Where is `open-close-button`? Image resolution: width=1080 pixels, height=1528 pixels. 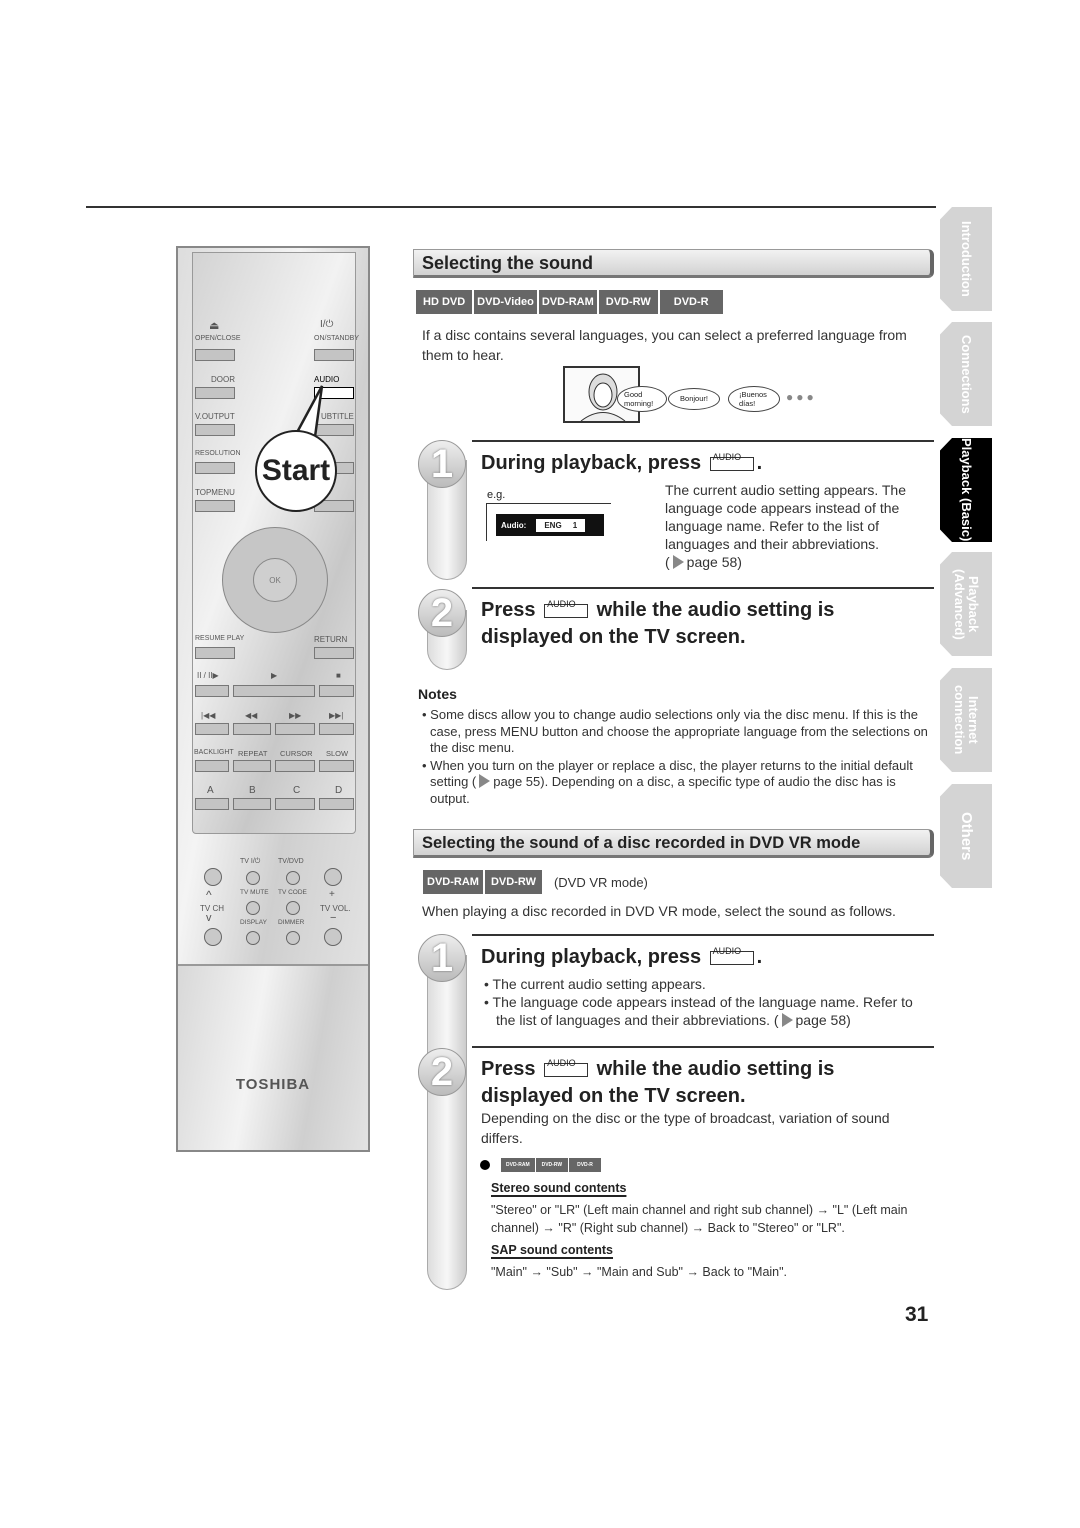 open-close-button is located at coordinates (215, 355).